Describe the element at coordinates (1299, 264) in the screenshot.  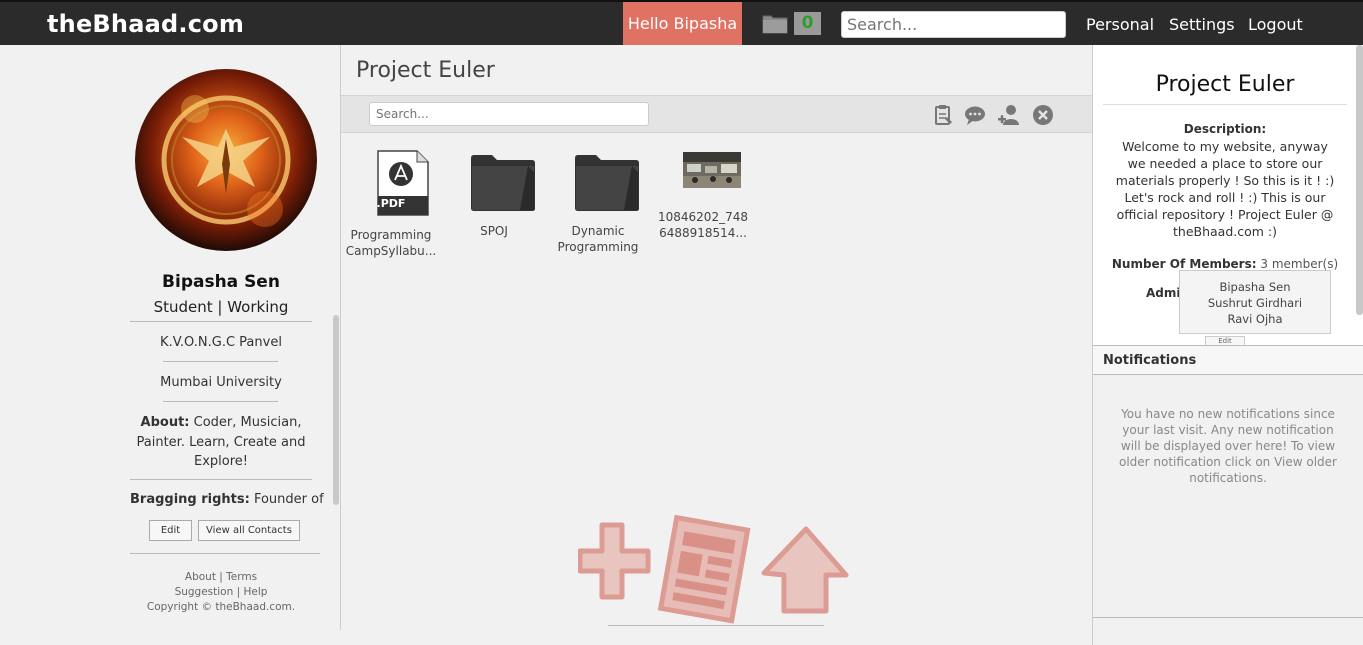
I see `members-value: 3 member(s)` at that location.